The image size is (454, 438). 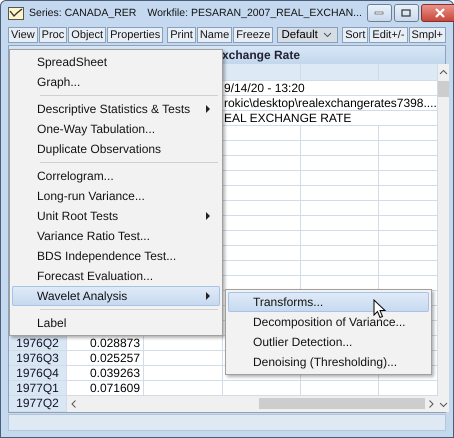 I want to click on info-cell: 9/14/20 - 13:20, so click(x=330, y=88).